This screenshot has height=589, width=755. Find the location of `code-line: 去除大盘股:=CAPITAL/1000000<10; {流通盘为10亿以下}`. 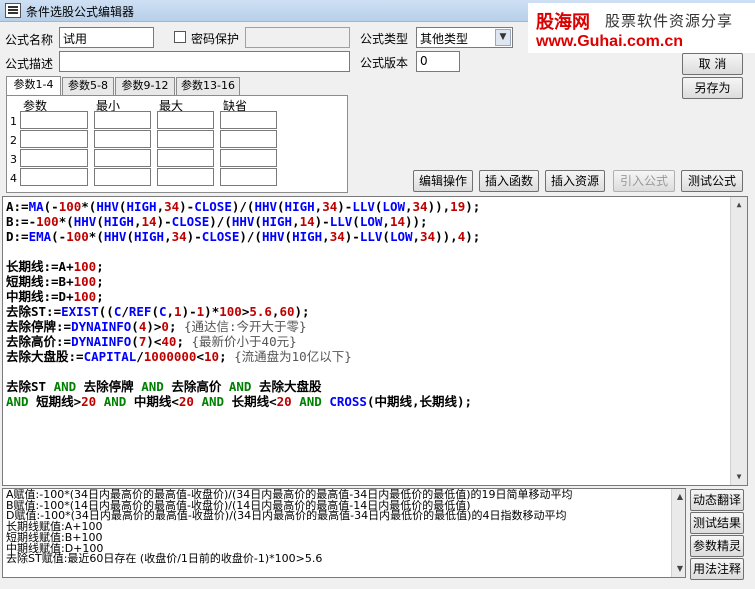

code-line: 去除大盘股:=CAPITAL/1000000<10; {流通盘为10亿以下} is located at coordinates (179, 356).